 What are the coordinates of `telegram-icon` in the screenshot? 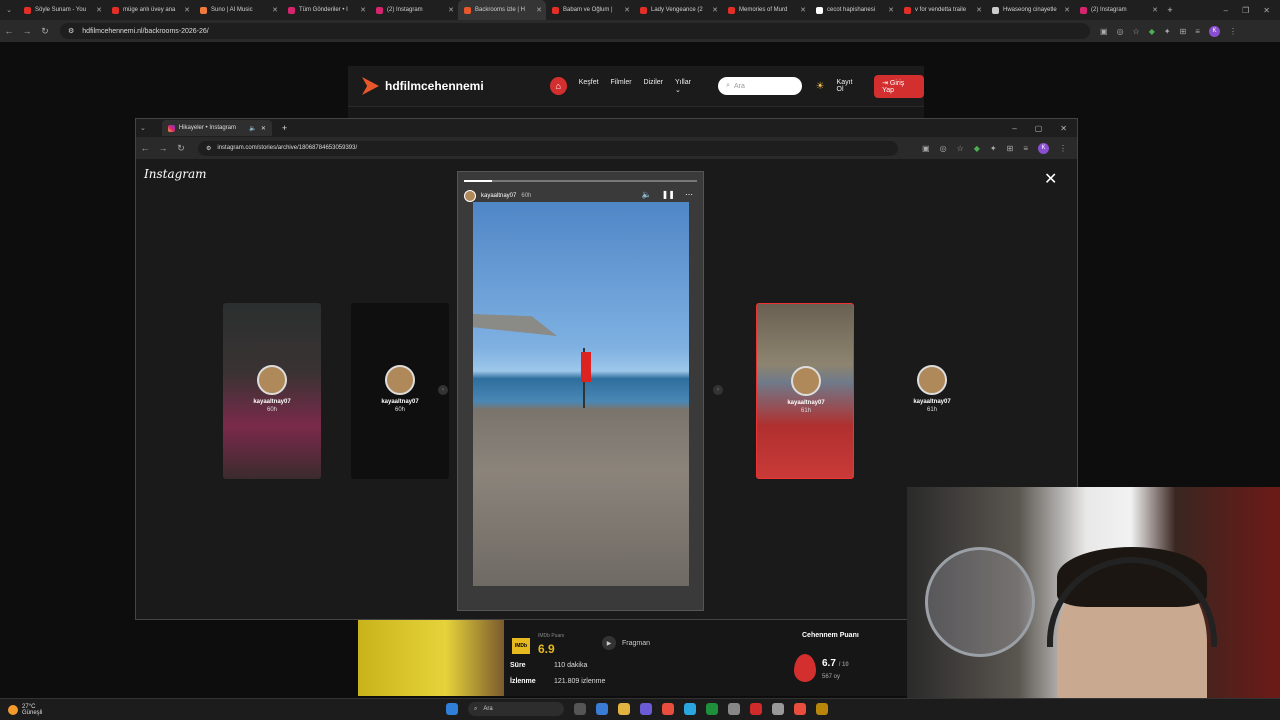 It's located at (690, 709).